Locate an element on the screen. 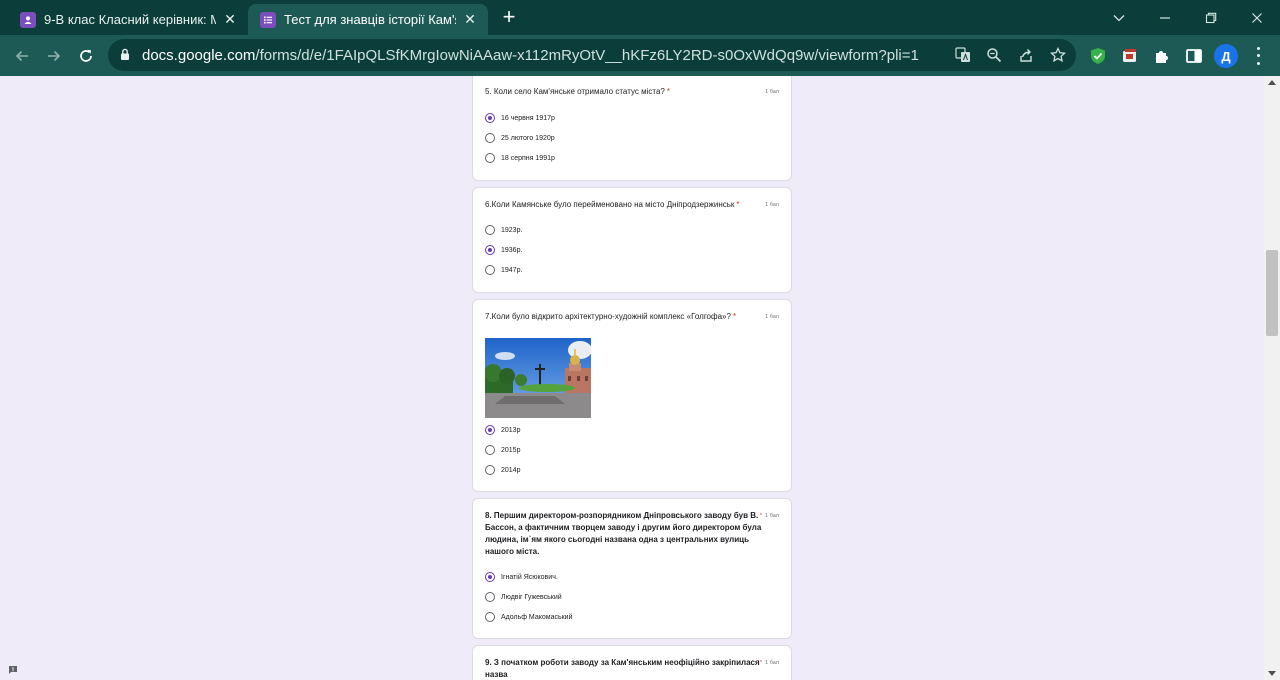 Image resolution: width=1280 pixels, height=680 pixels. option-label: Людвіг Гужевський is located at coordinates (531, 597).